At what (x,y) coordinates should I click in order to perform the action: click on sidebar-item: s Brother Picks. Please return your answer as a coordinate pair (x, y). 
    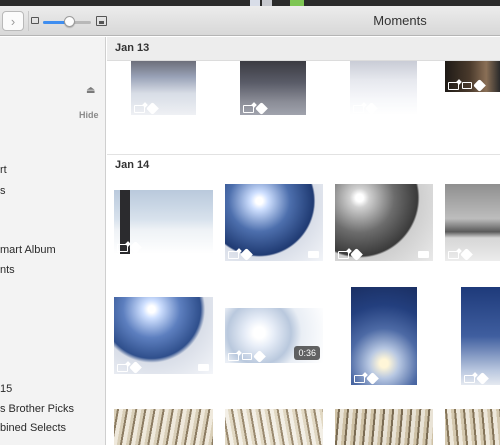
    Looking at the image, I should click on (37, 409).